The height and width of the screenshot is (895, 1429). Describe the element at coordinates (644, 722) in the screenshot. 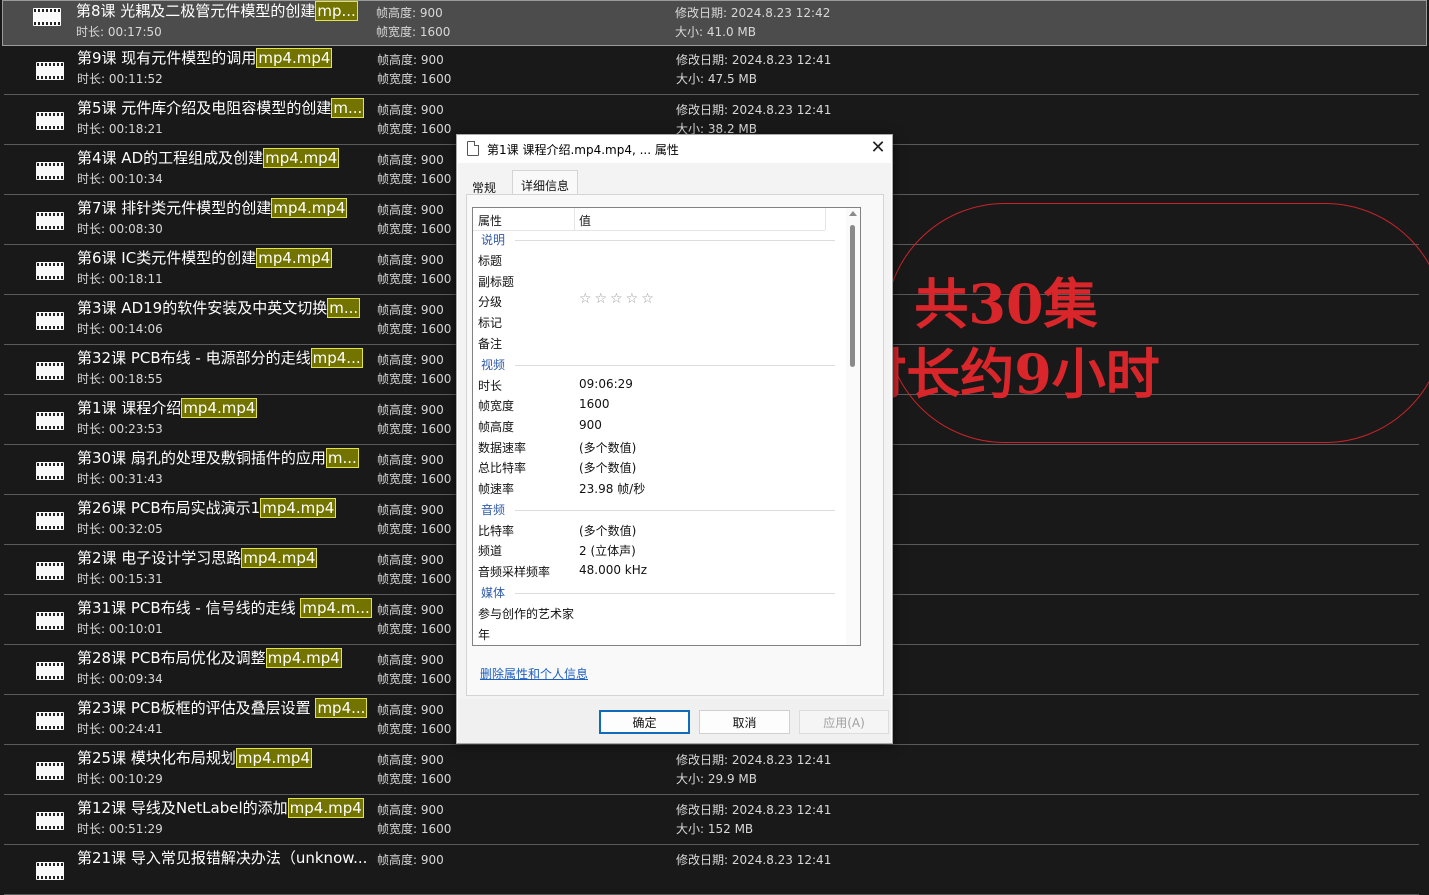

I see `ok-button: 确定` at that location.